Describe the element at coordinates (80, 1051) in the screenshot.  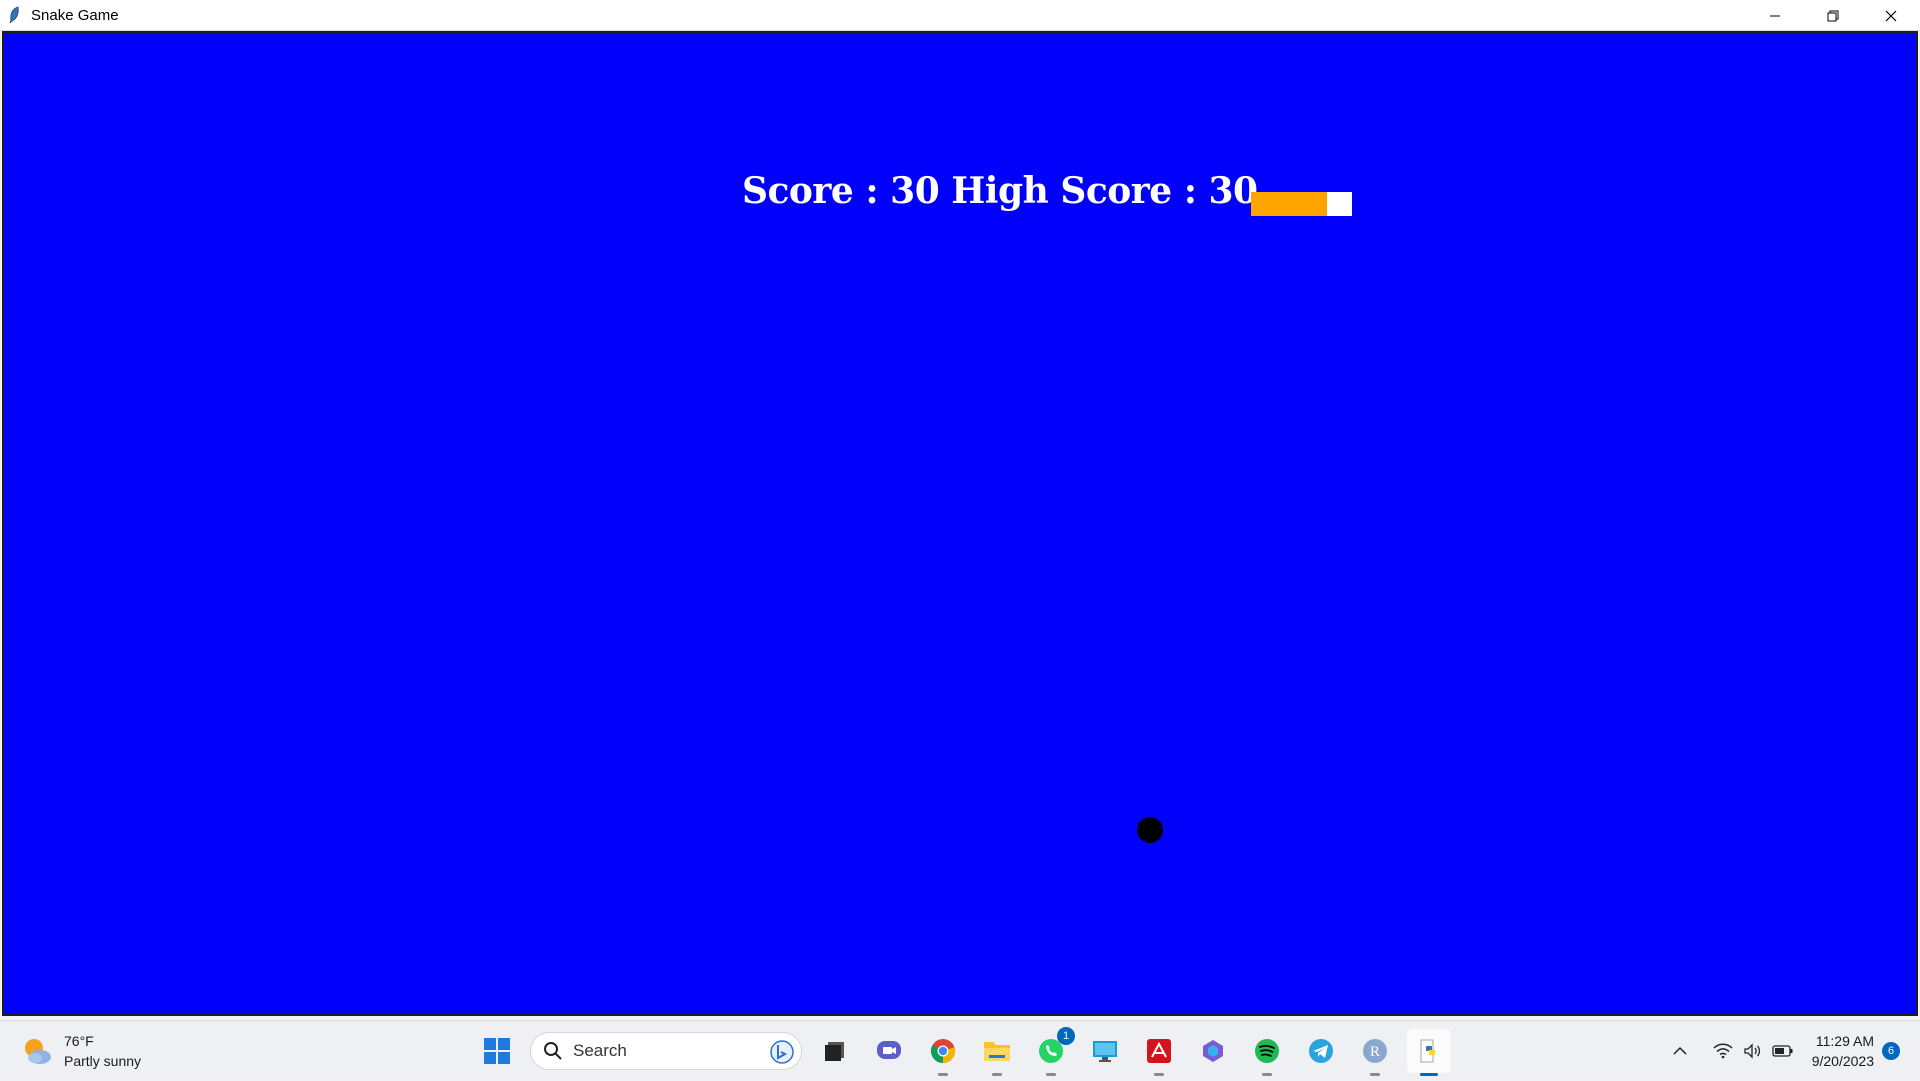
I see `weather-widget: 76°F Partly sunny` at that location.